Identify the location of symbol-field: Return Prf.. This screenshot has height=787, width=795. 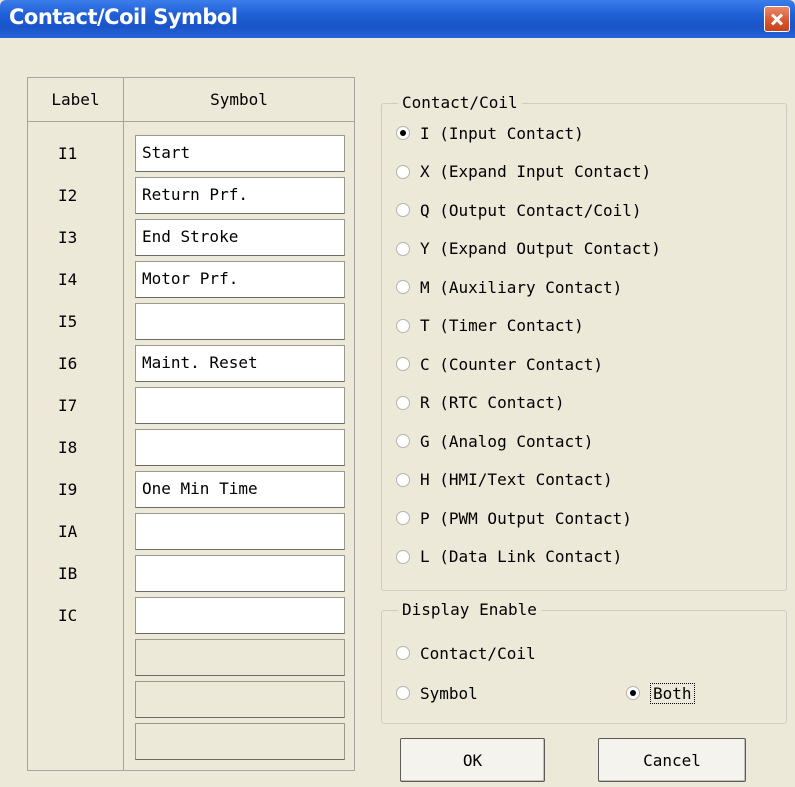
(240, 195).